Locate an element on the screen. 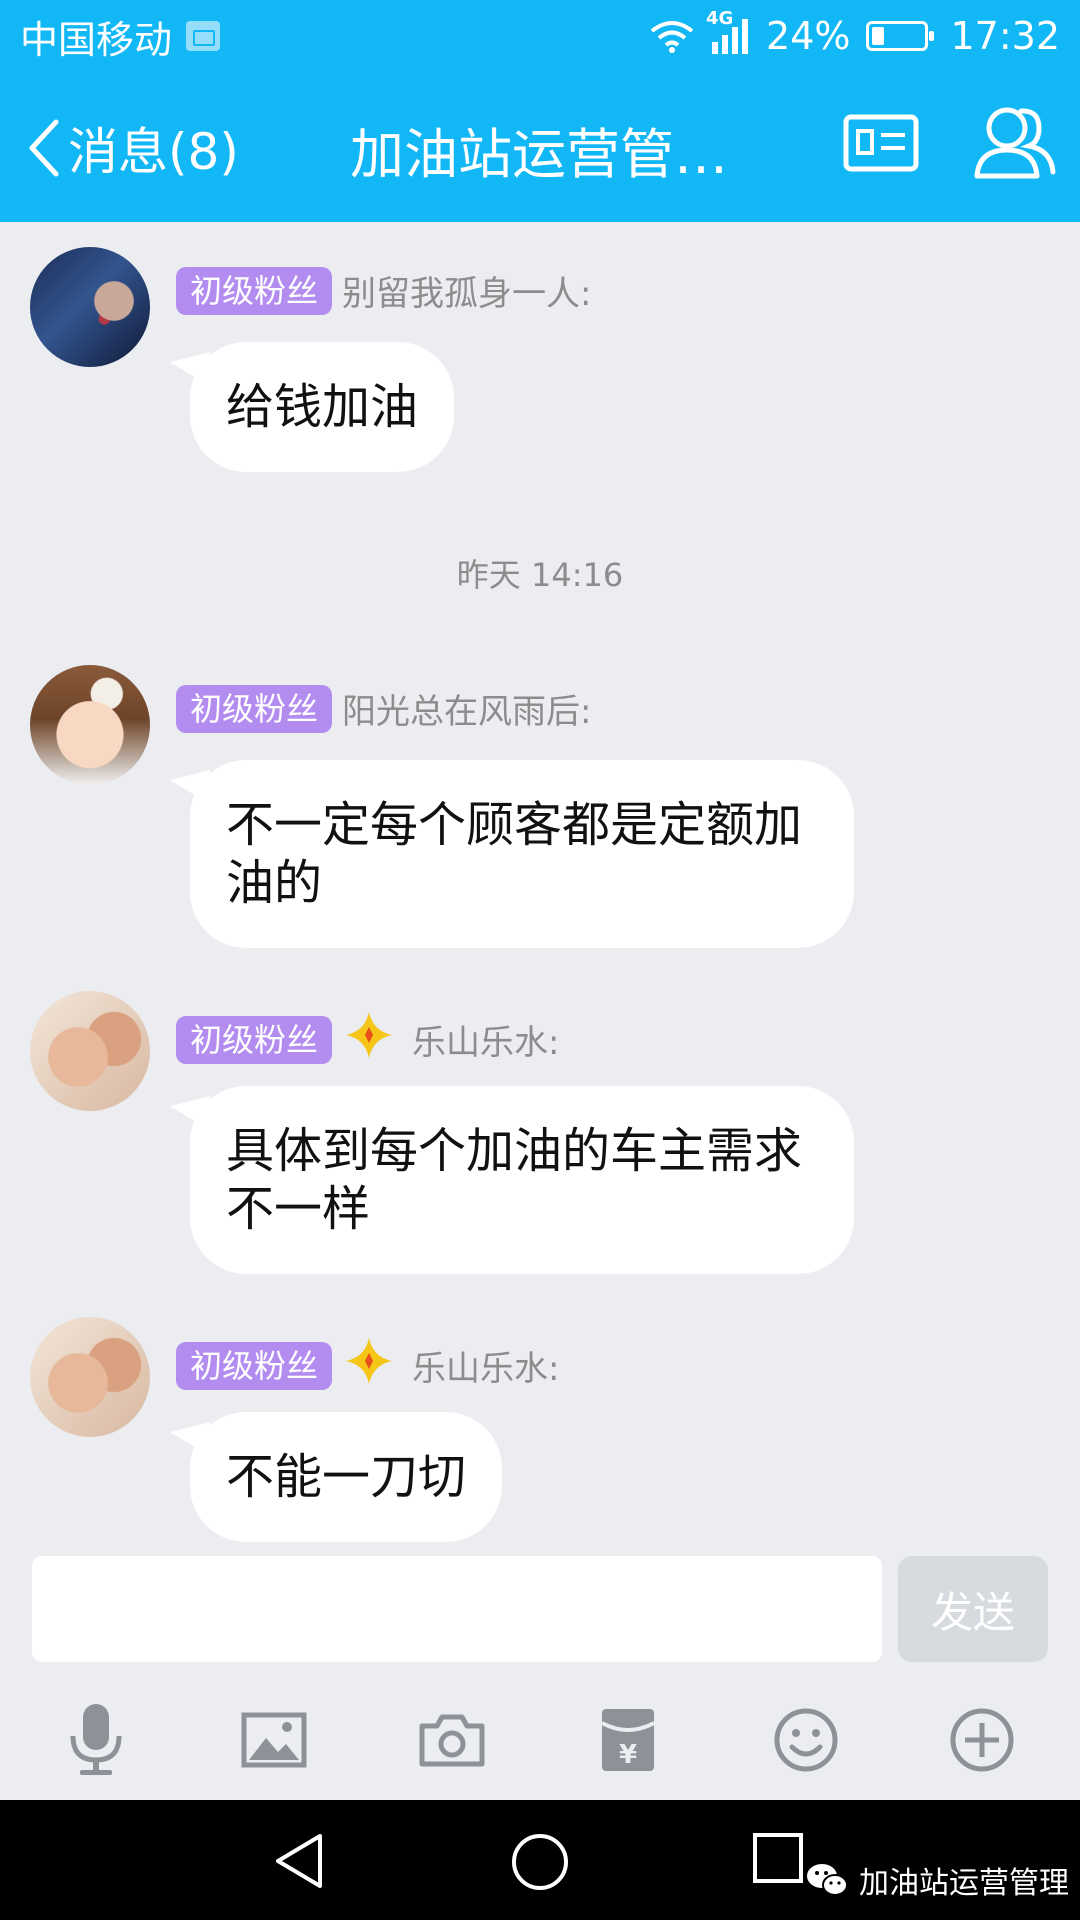 The image size is (1080, 1920). system-nav-bar: 加油站运营管理 is located at coordinates (540, 1860).